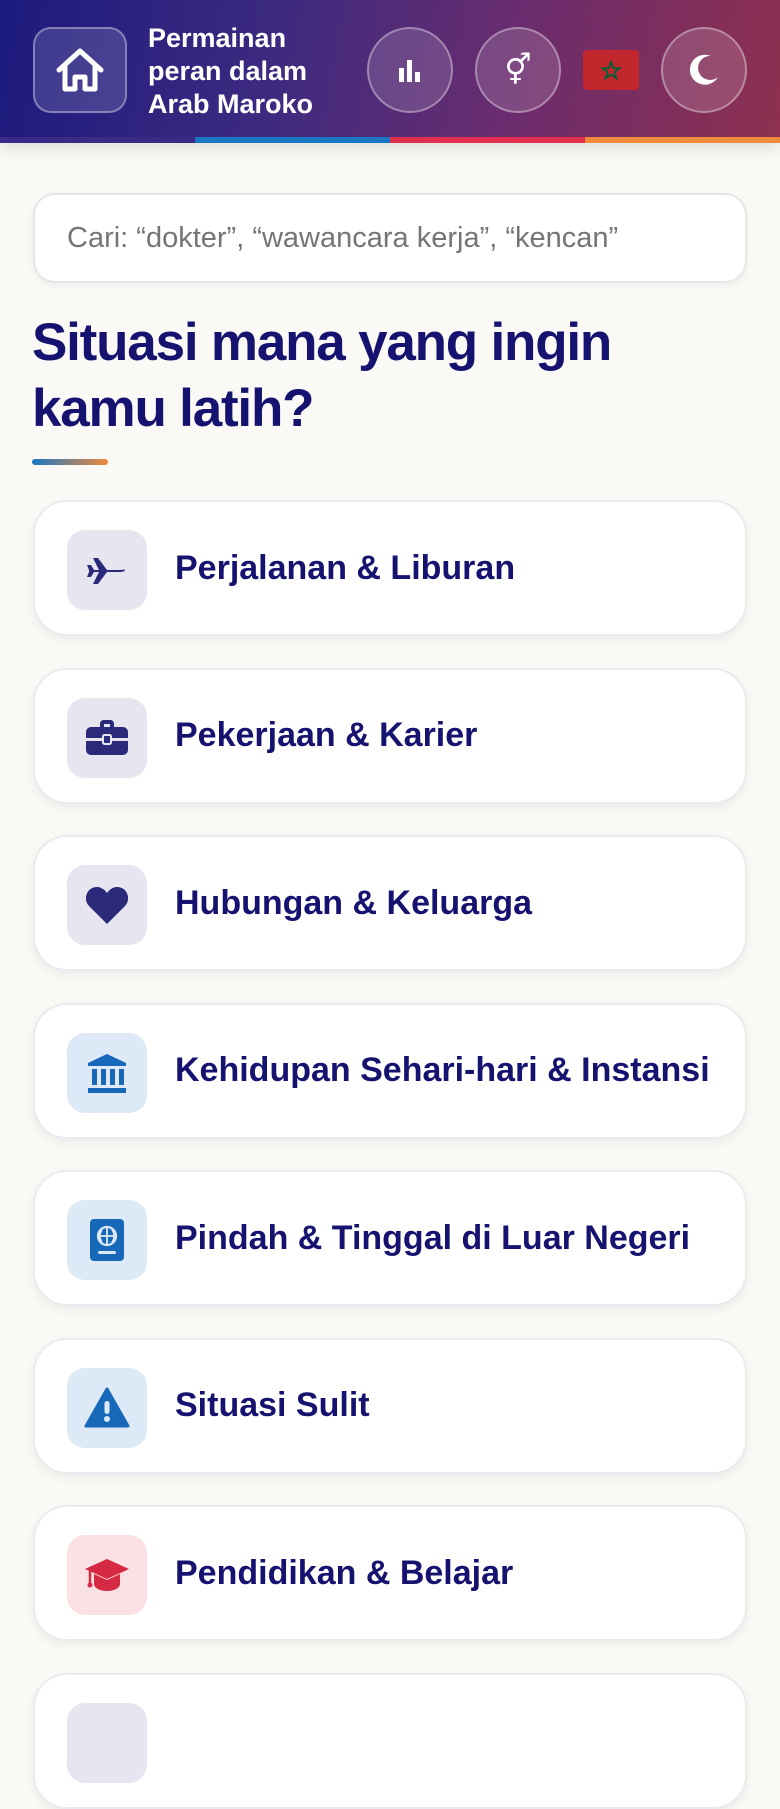 The height and width of the screenshot is (1809, 780). I want to click on home-icon, so click(80, 70).